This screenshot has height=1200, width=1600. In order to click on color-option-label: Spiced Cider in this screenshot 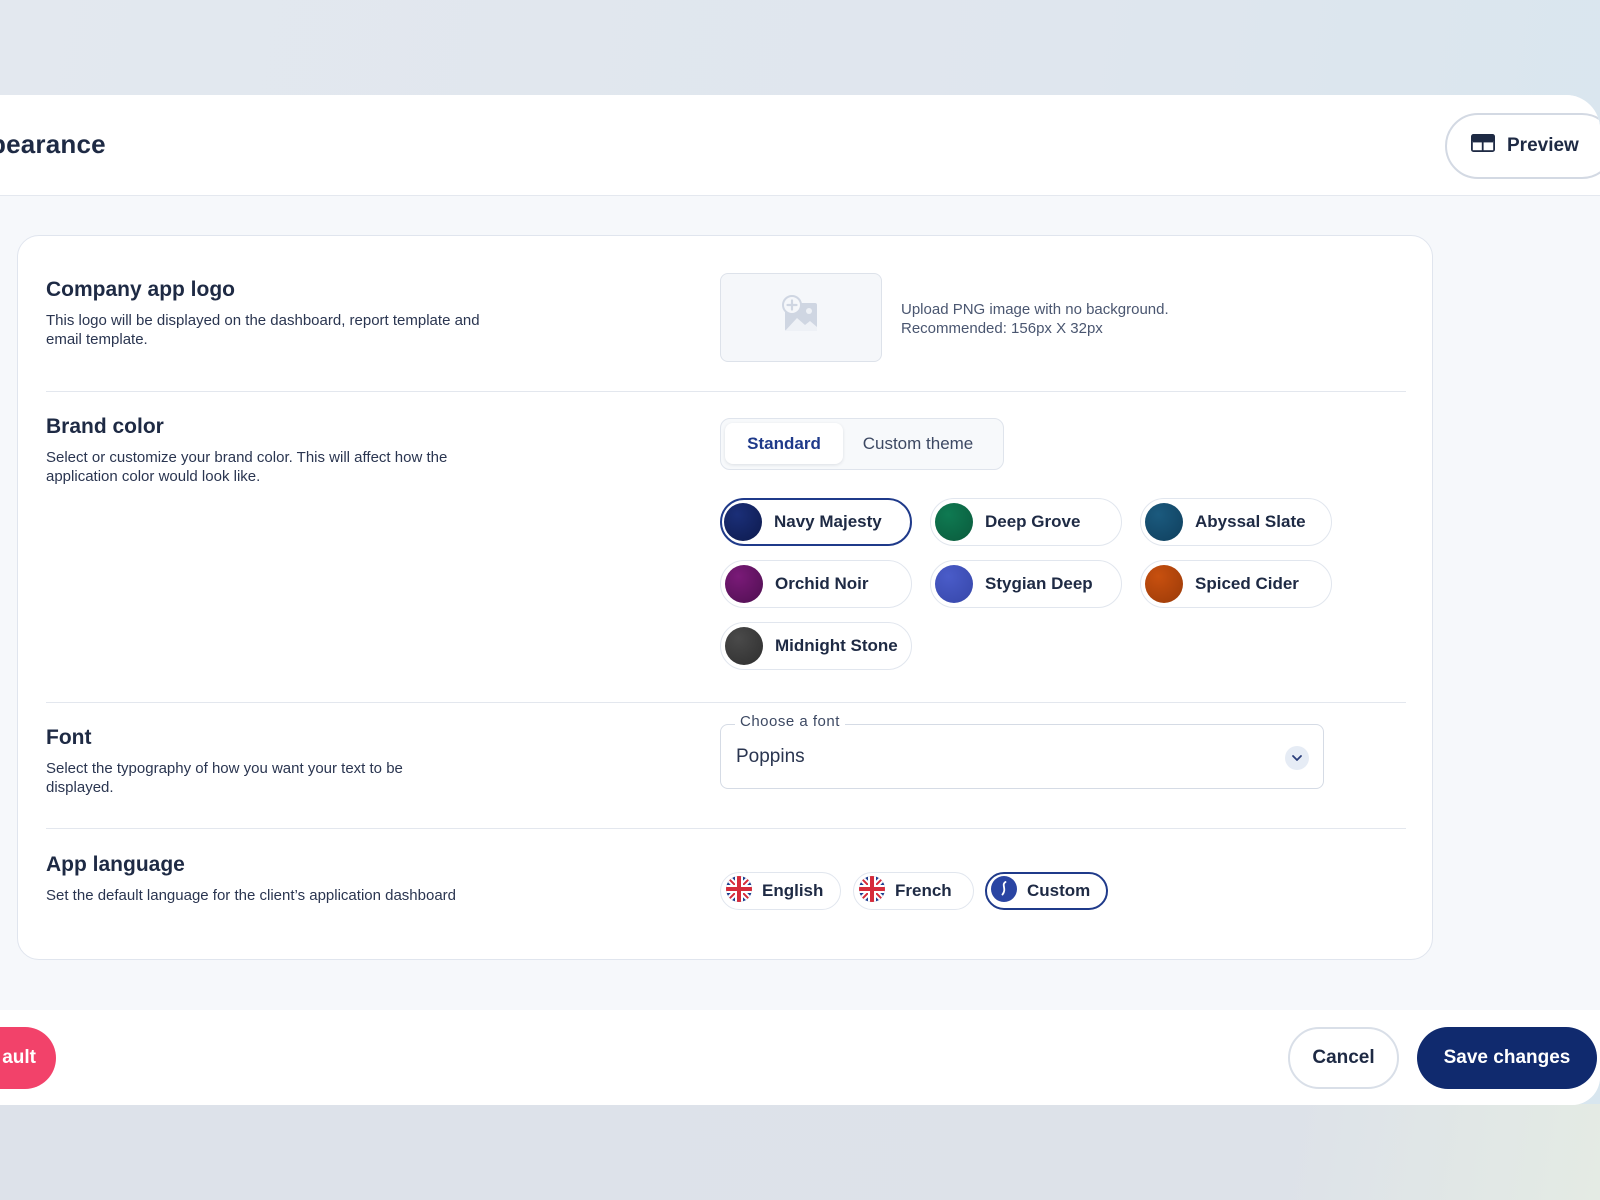, I will do `click(1247, 583)`.